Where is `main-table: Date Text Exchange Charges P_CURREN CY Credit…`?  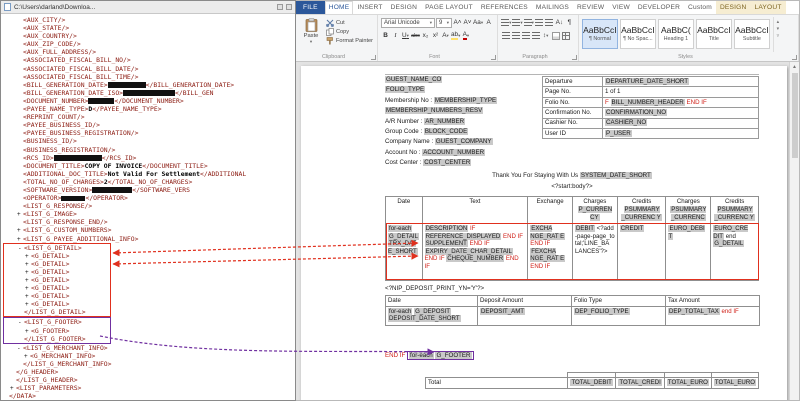 main-table: Date Text Exchange Charges P_CURREN CY Credit… is located at coordinates (572, 238).